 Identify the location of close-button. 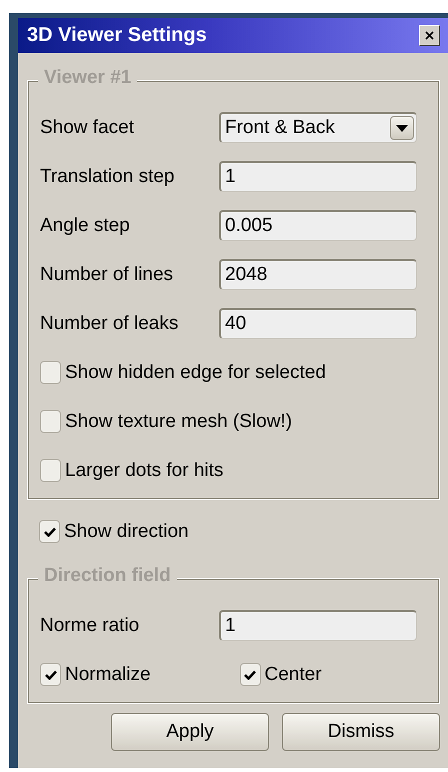
(429, 35).